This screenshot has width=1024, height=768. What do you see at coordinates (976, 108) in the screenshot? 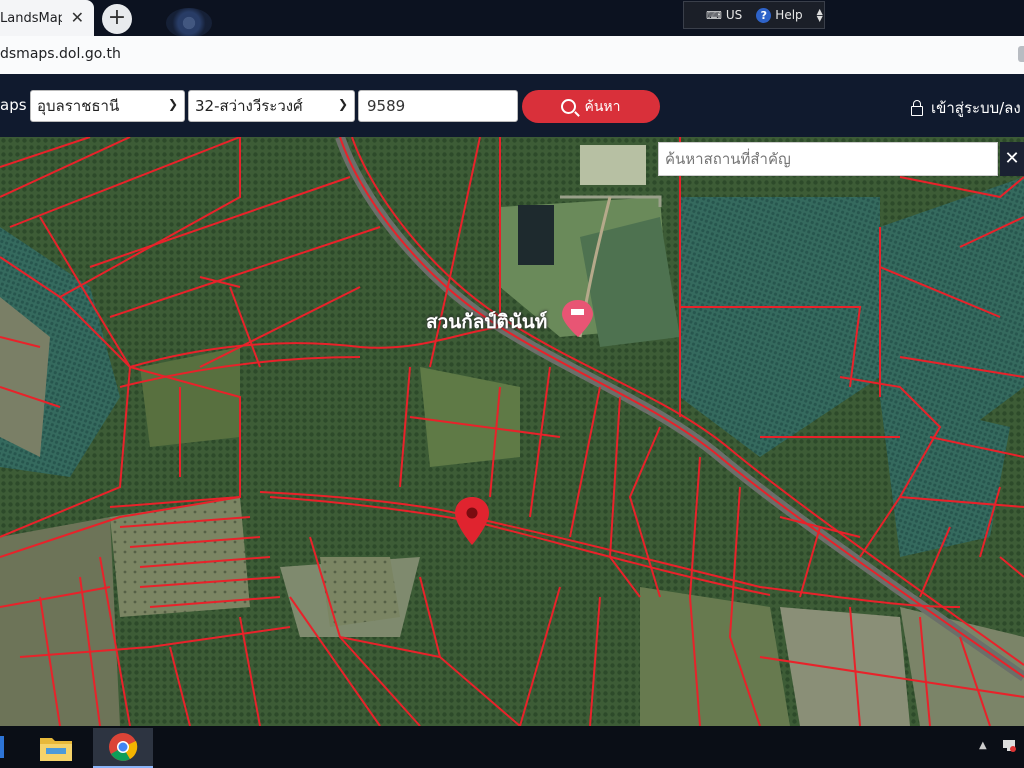
I see `login-label: เข้าสู่ระบบ/ลง` at bounding box center [976, 108].